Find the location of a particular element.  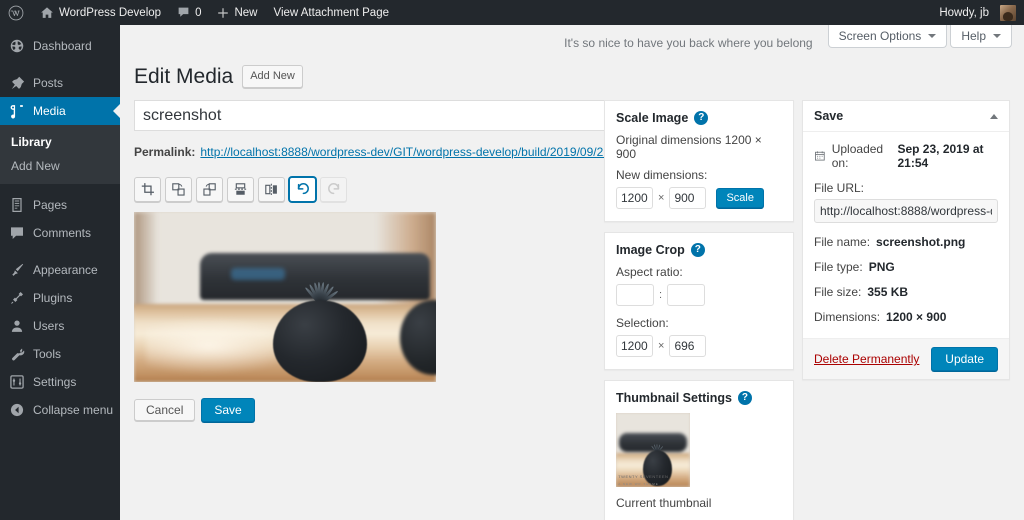

sidebar-item-users: Users is located at coordinates (60, 326).